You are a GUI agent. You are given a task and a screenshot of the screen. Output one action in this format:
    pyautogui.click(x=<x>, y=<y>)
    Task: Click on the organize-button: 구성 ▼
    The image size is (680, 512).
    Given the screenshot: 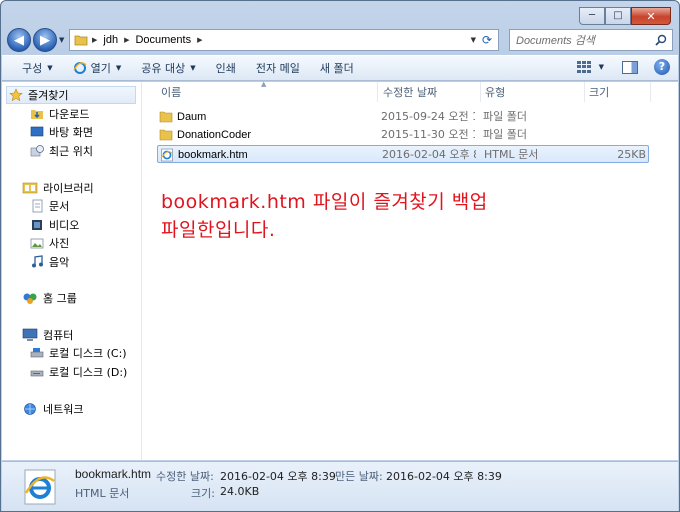 What is the action you would take?
    pyautogui.click(x=32, y=68)
    